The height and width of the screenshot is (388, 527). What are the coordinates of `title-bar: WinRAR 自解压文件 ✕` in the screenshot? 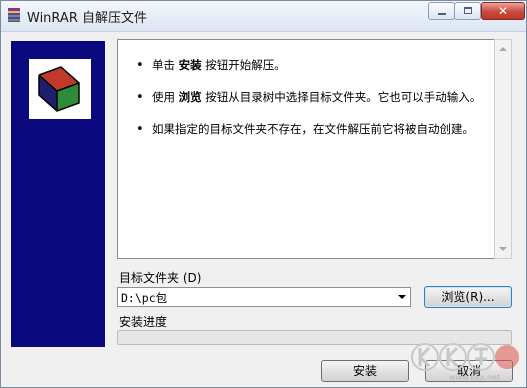 It's located at (263, 16).